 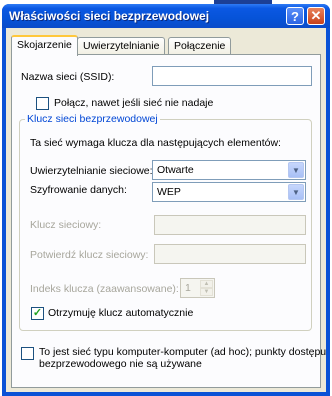 What do you see at coordinates (121, 46) in the screenshot?
I see `tab-authentication: Uwierzytelnianie` at bounding box center [121, 46].